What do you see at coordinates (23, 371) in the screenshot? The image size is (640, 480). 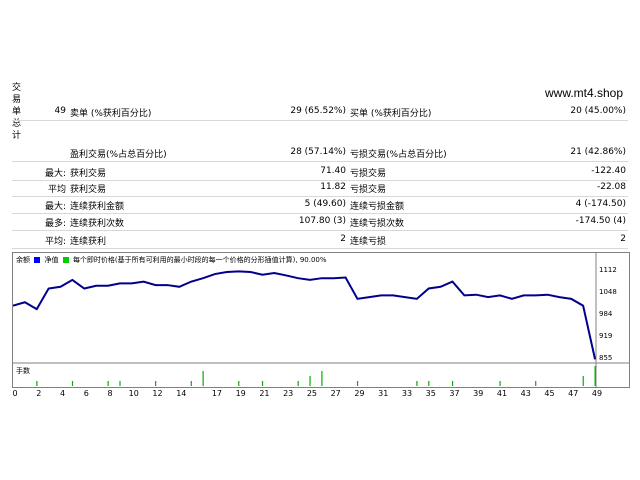 I see `volume-label: 手数` at bounding box center [23, 371].